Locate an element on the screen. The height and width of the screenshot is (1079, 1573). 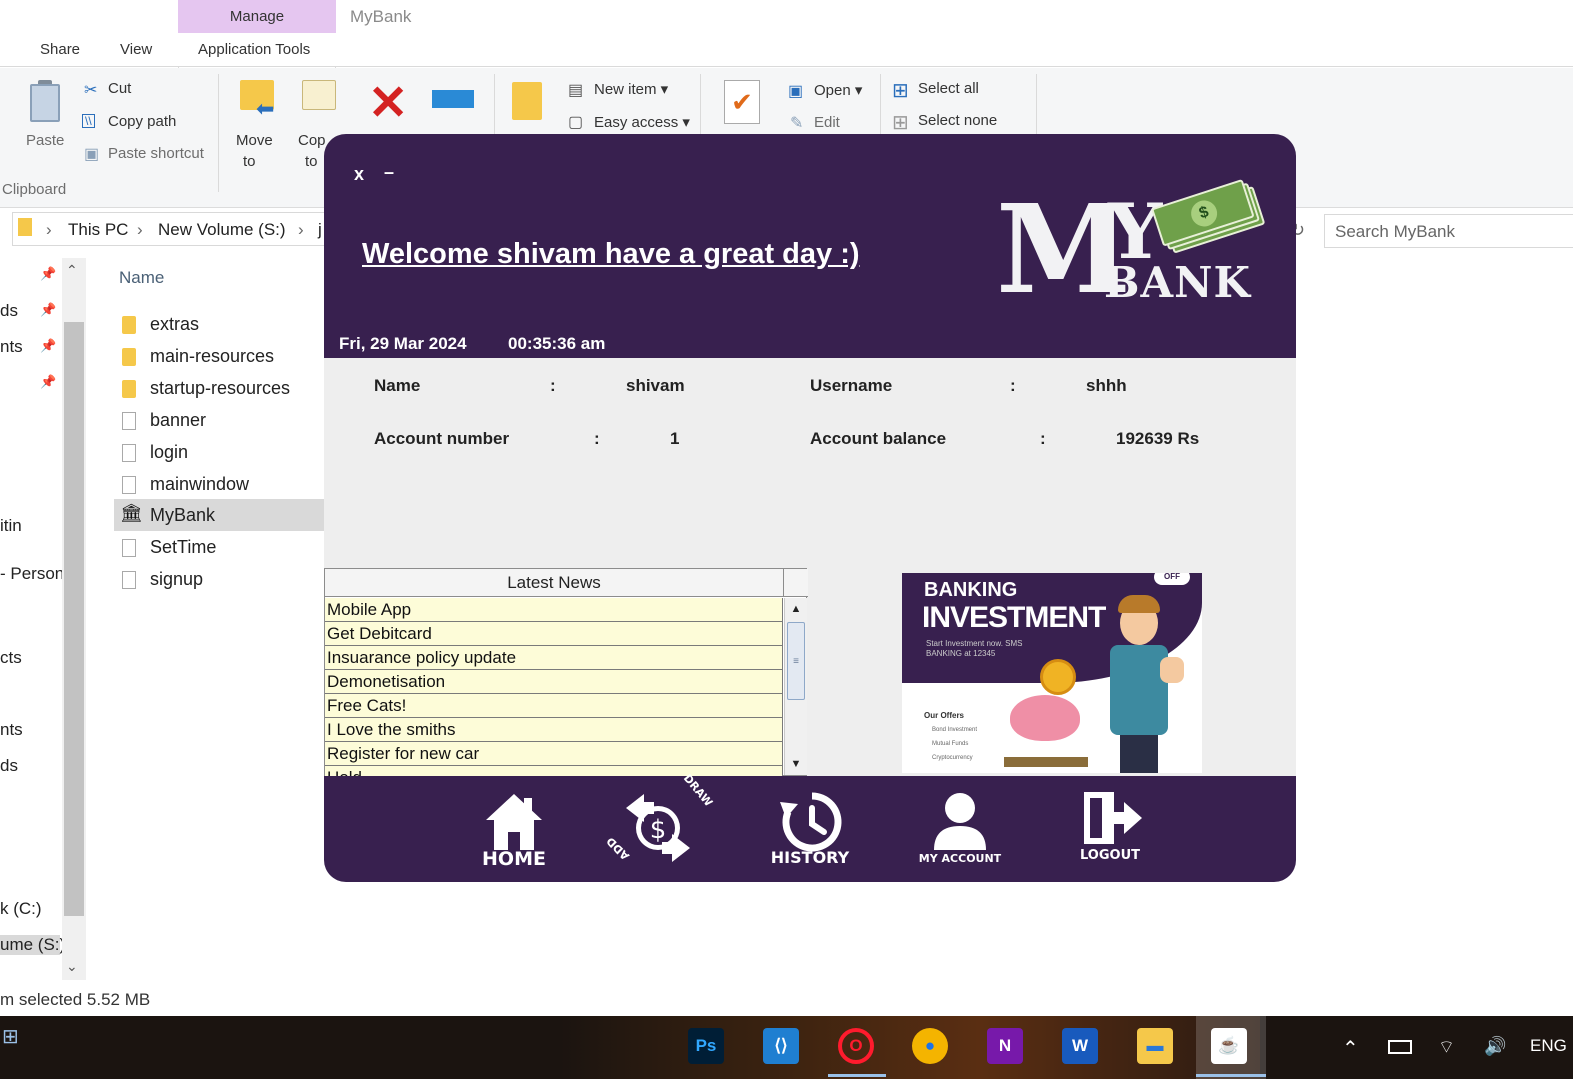
close-button: x is located at coordinates (359, 174).